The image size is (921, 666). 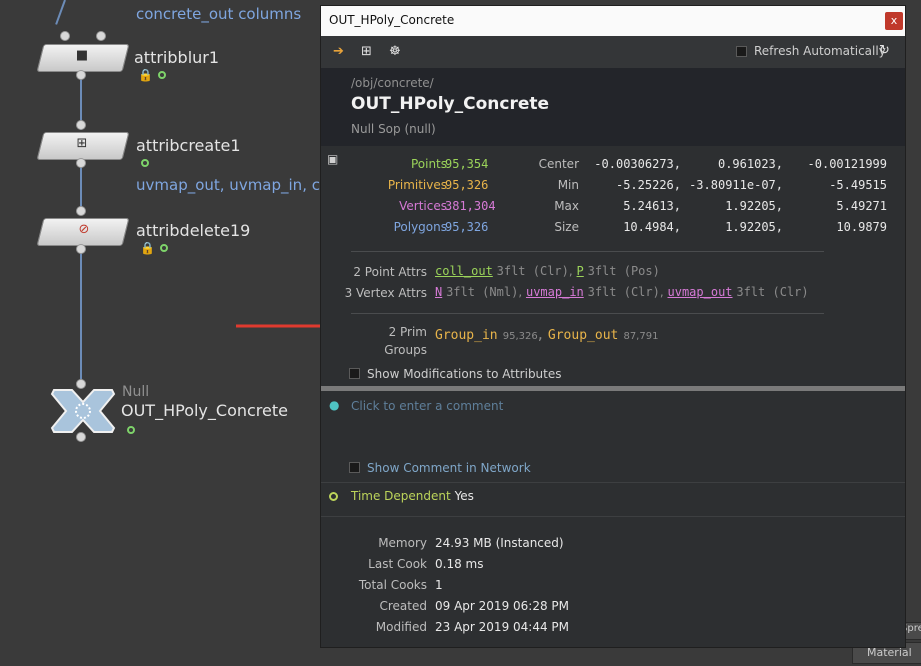 I want to click on show-comment-checkbox, so click(x=354, y=467).